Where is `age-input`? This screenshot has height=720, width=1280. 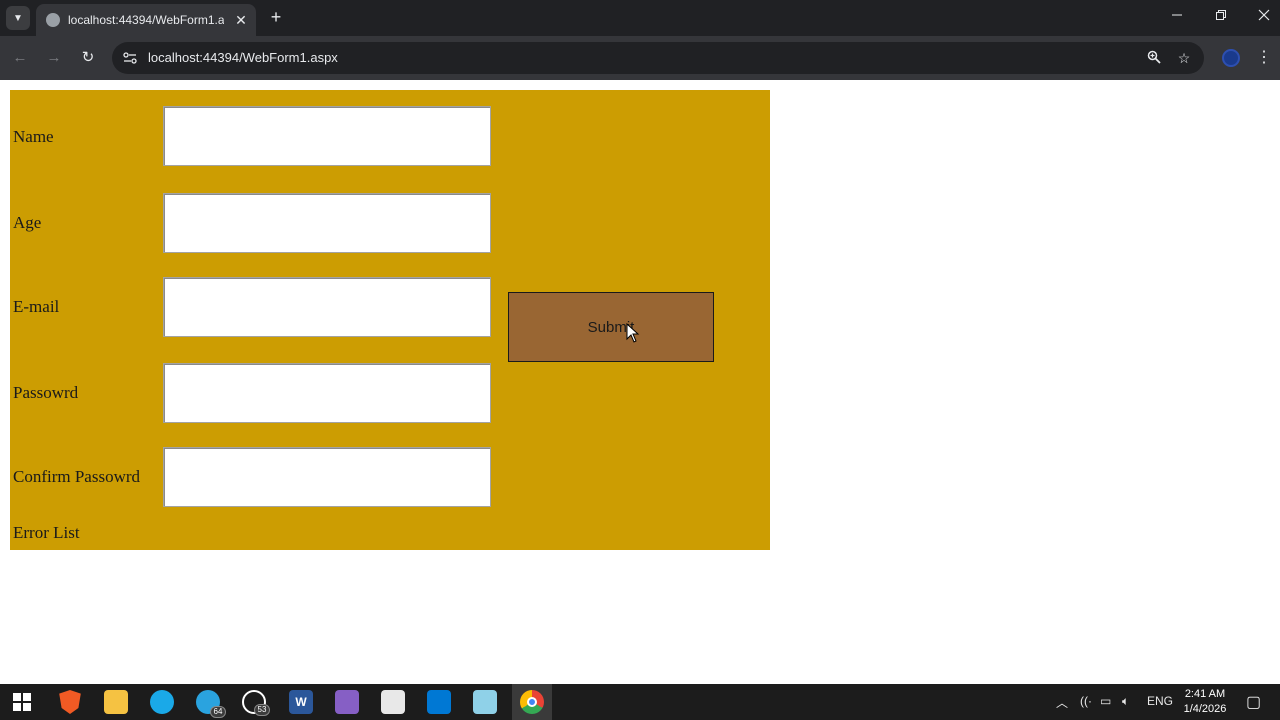 age-input is located at coordinates (327, 223).